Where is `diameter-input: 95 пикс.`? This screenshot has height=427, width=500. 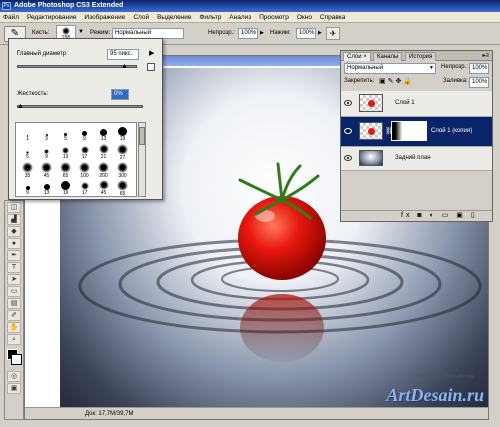
diameter-input: 95 пикс. is located at coordinates (123, 54).